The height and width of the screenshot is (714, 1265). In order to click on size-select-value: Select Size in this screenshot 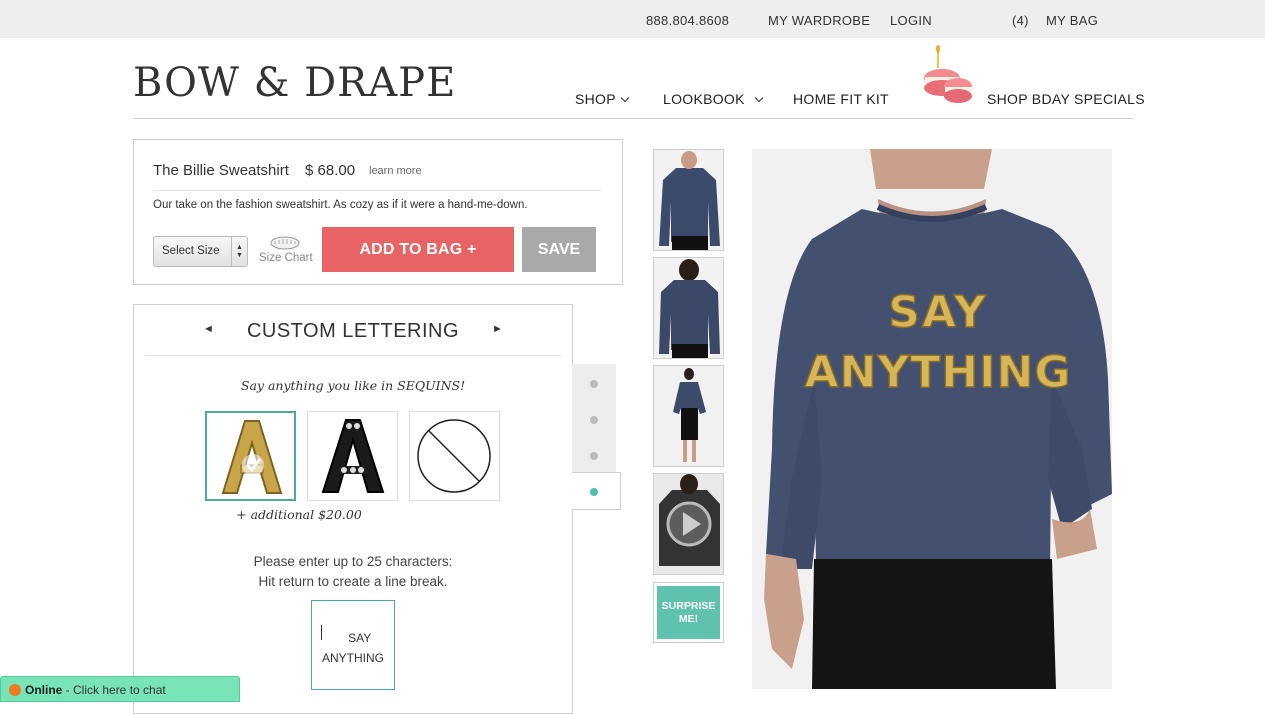, I will do `click(191, 251)`.